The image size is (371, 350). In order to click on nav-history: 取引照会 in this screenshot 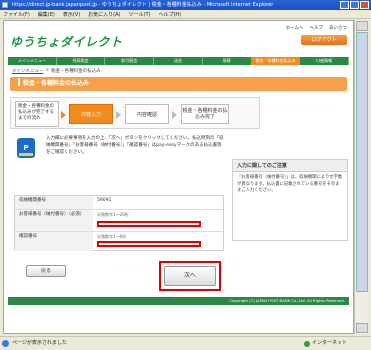, I will do `click(130, 61)`.